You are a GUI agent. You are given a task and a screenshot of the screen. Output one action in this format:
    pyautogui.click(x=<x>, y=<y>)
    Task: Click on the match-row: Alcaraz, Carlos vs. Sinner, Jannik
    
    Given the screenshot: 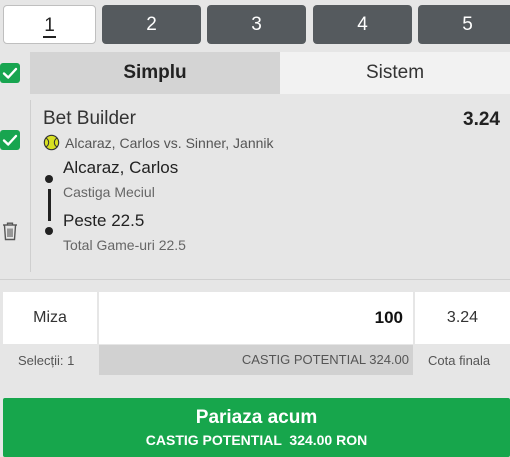 What is the action you would take?
    pyautogui.click(x=158, y=142)
    